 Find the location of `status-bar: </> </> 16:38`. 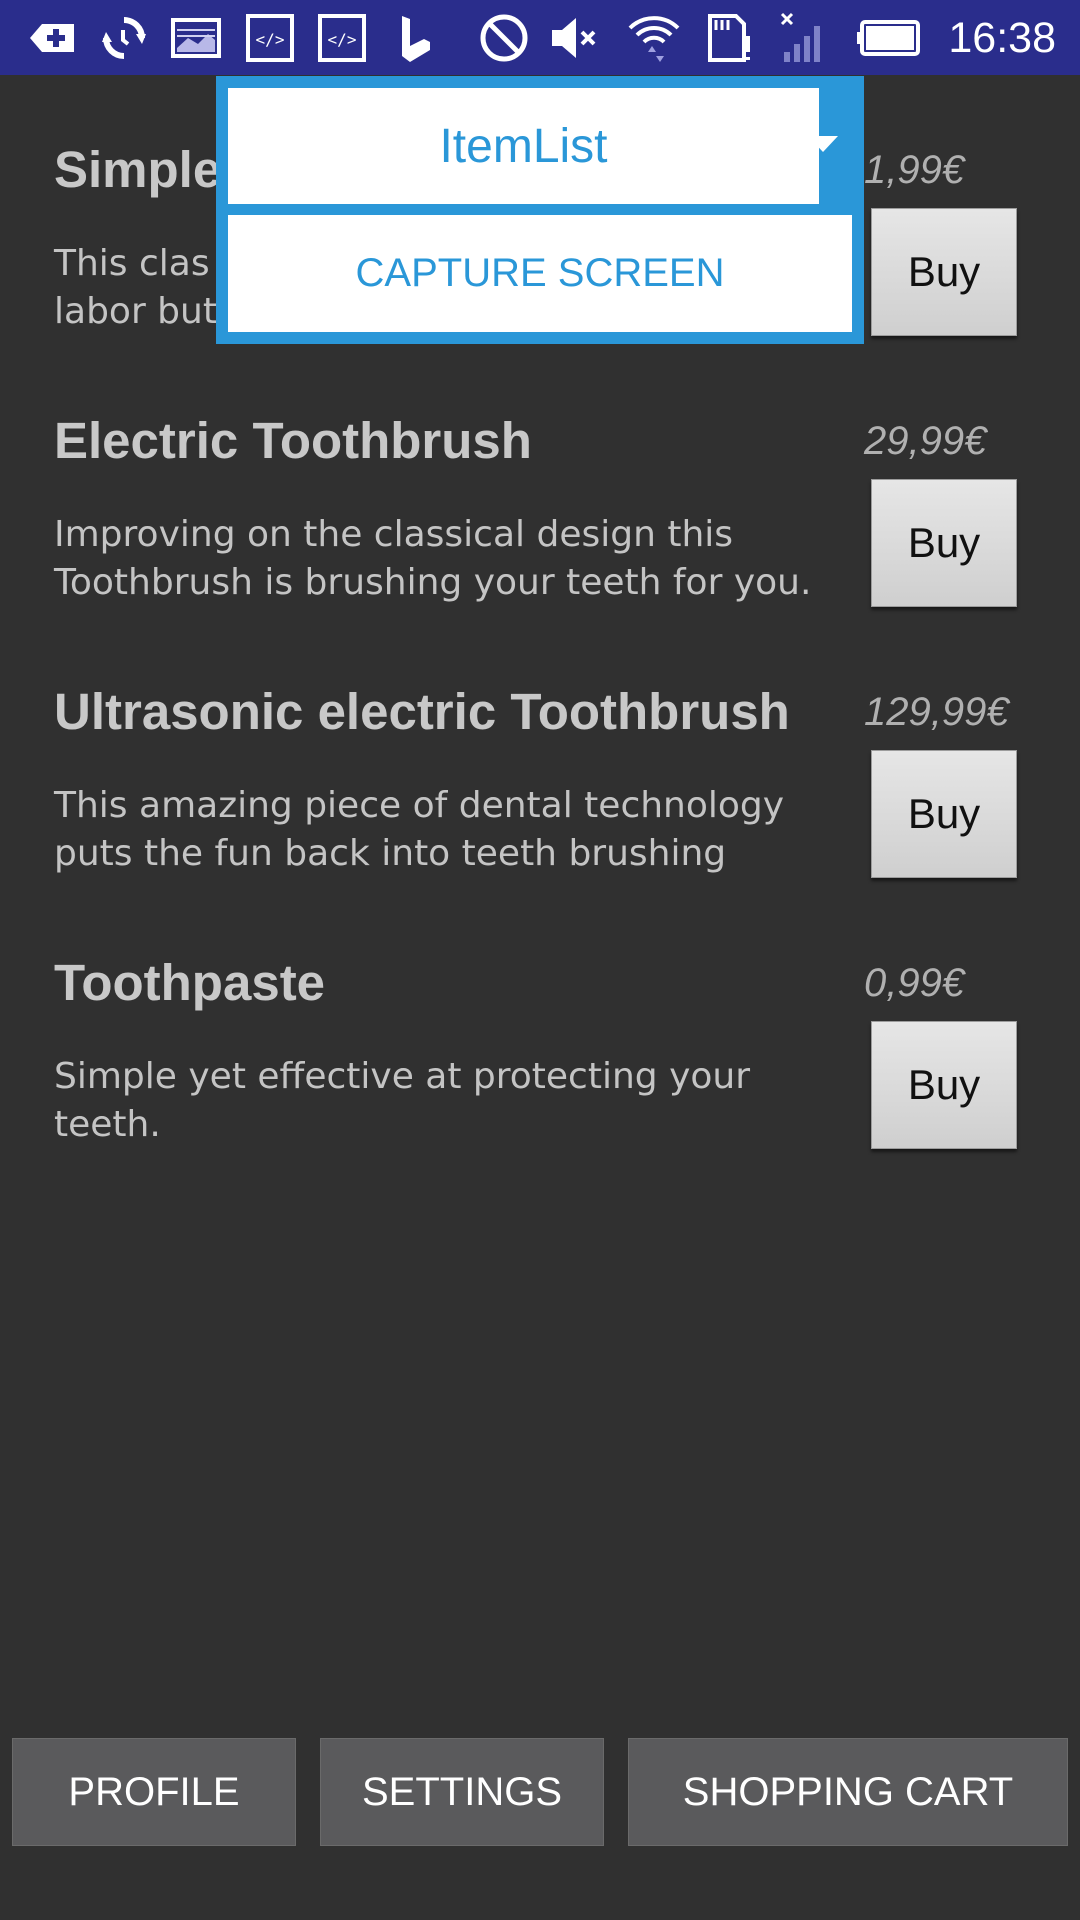

status-bar: </> </> 16:38 is located at coordinates (540, 37).